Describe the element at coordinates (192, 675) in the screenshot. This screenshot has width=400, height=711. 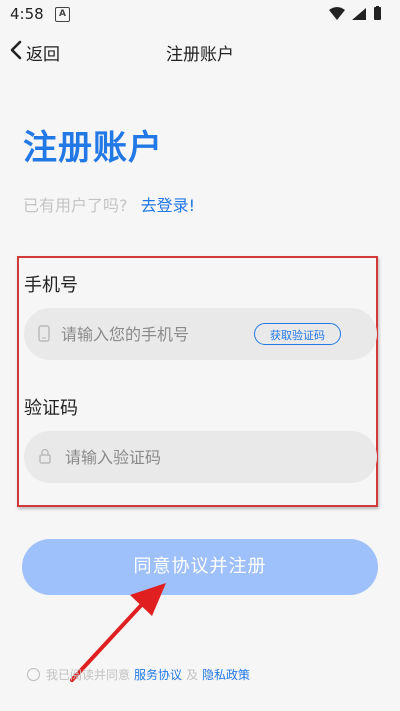
I see `agreement-and: 及` at that location.